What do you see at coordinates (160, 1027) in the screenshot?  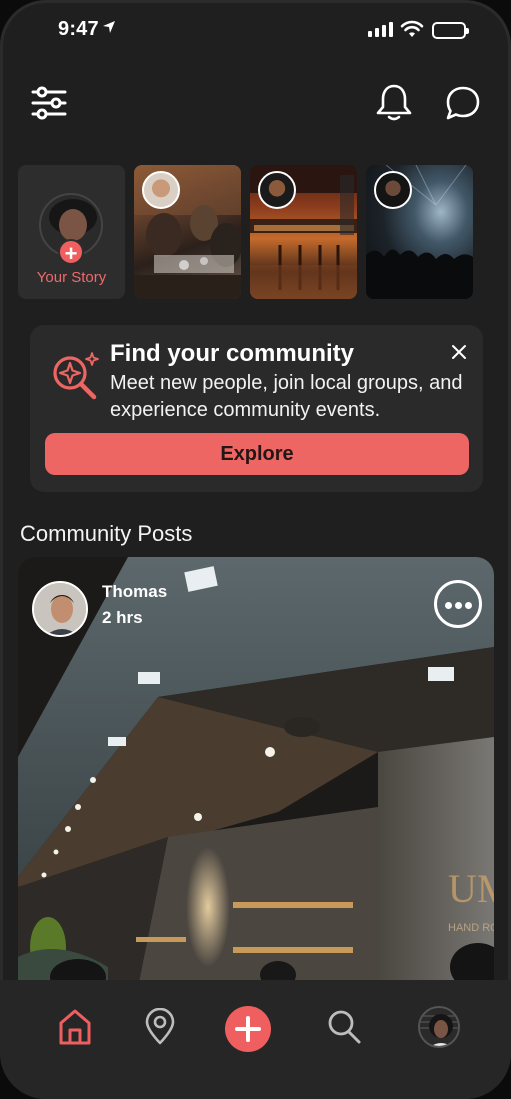 I see `map-pin-icon` at bounding box center [160, 1027].